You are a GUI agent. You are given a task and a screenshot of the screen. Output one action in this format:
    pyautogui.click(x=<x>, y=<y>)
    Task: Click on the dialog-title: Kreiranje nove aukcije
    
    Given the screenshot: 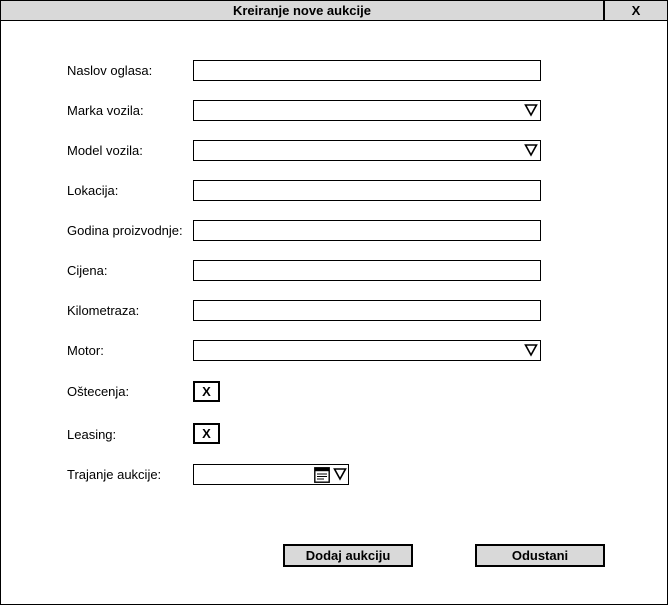 What is the action you would take?
    pyautogui.click(x=301, y=10)
    